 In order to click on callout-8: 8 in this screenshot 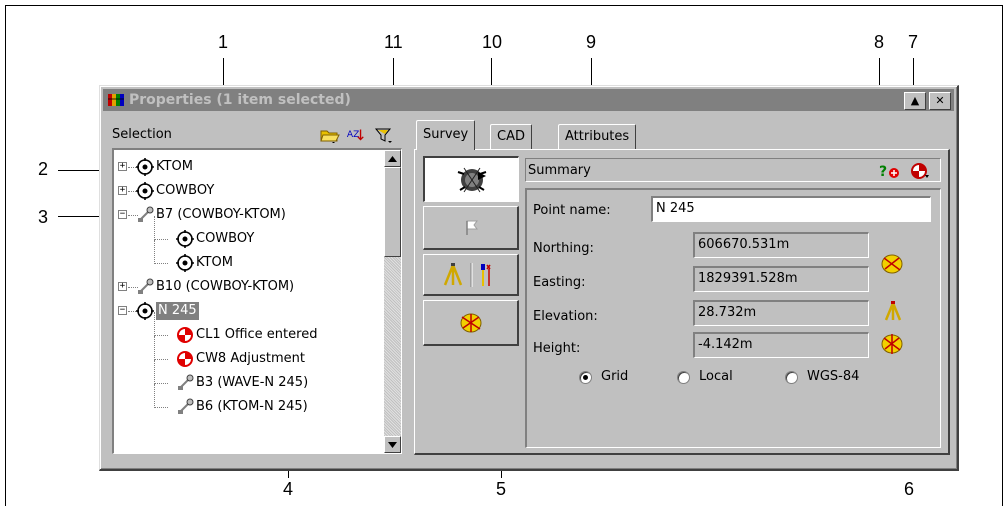, I will do `click(879, 42)`.